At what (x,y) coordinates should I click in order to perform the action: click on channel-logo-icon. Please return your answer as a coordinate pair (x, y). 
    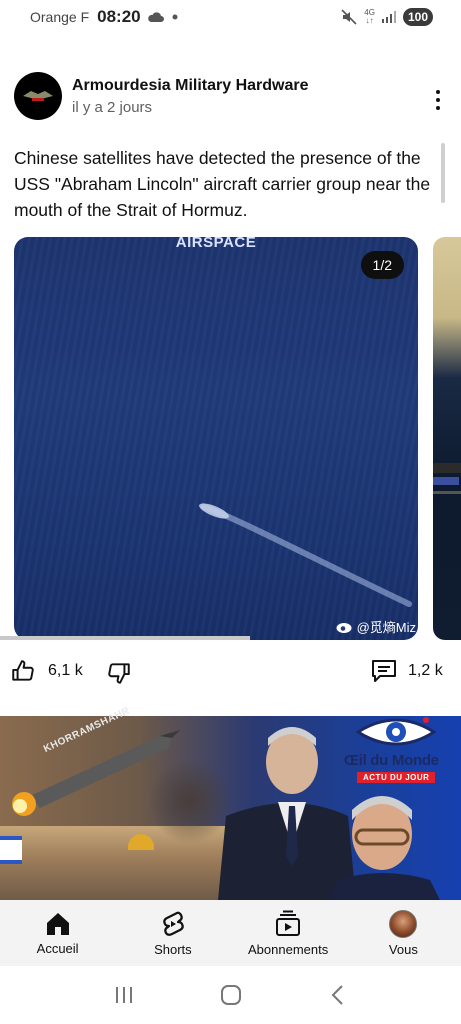
    Looking at the image, I should click on (38, 96).